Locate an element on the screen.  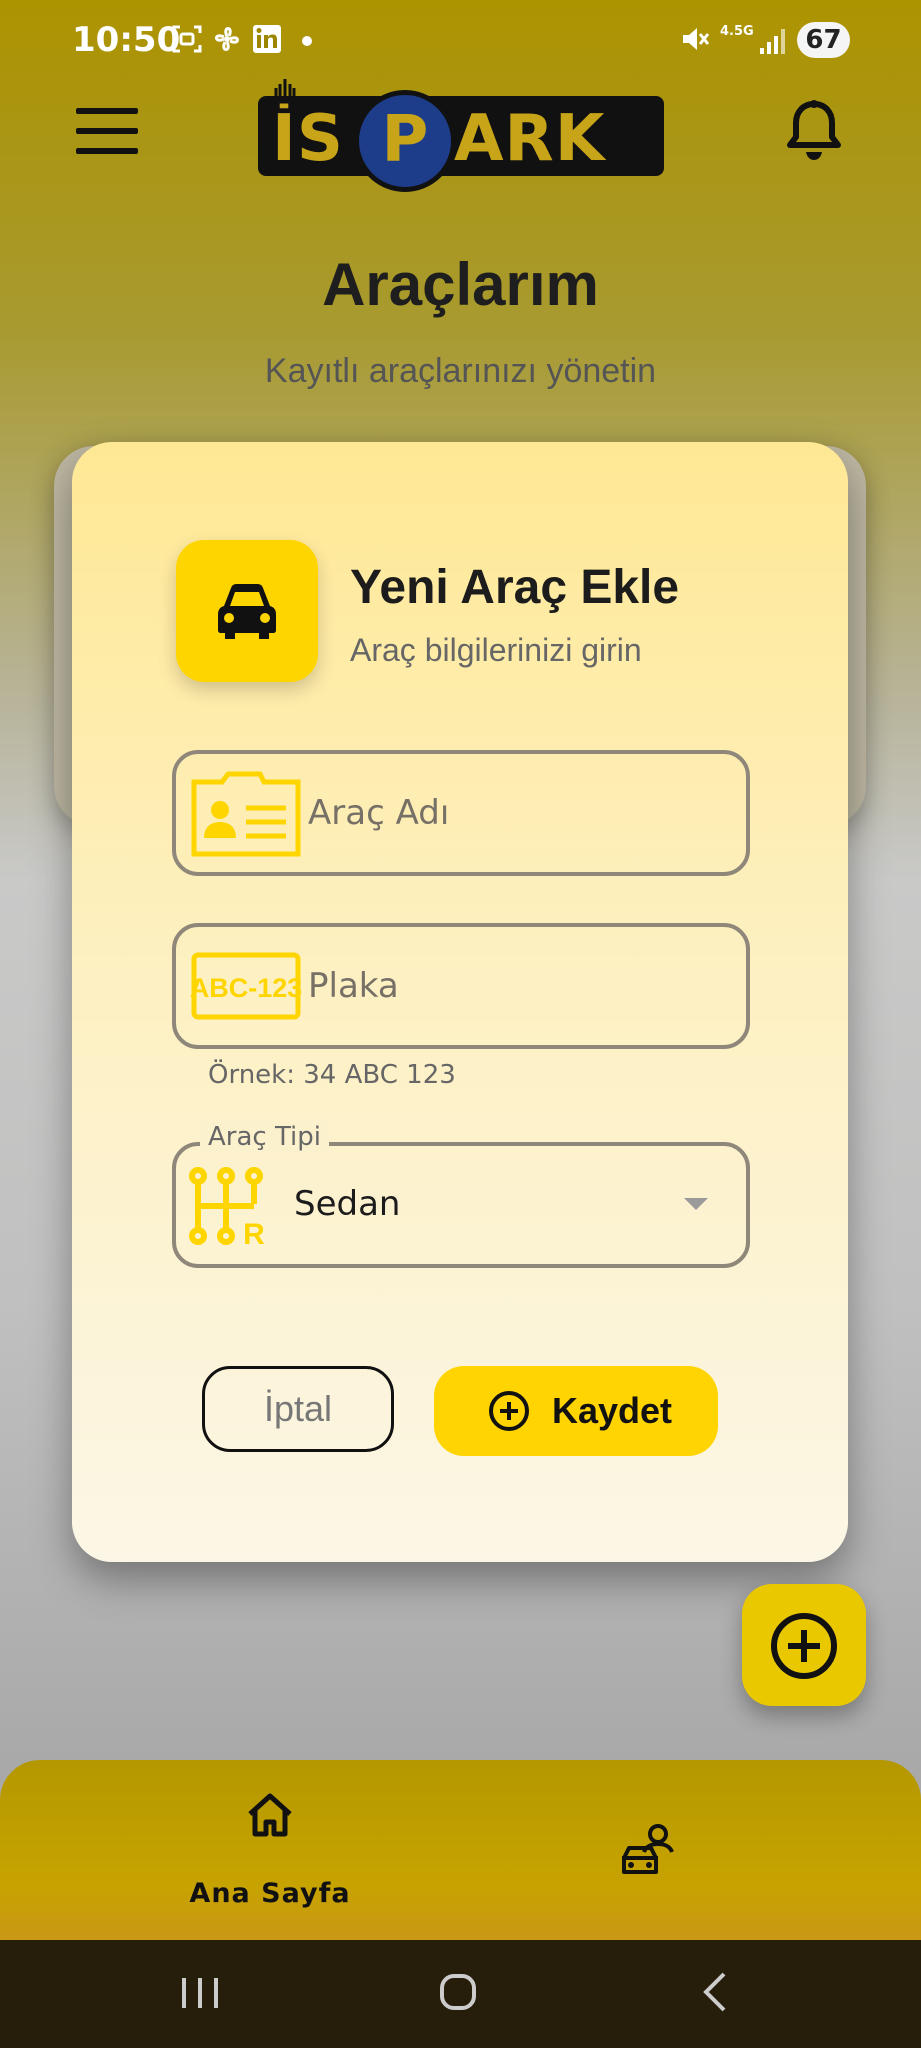
notification-dot-icon is located at coordinates (307, 41).